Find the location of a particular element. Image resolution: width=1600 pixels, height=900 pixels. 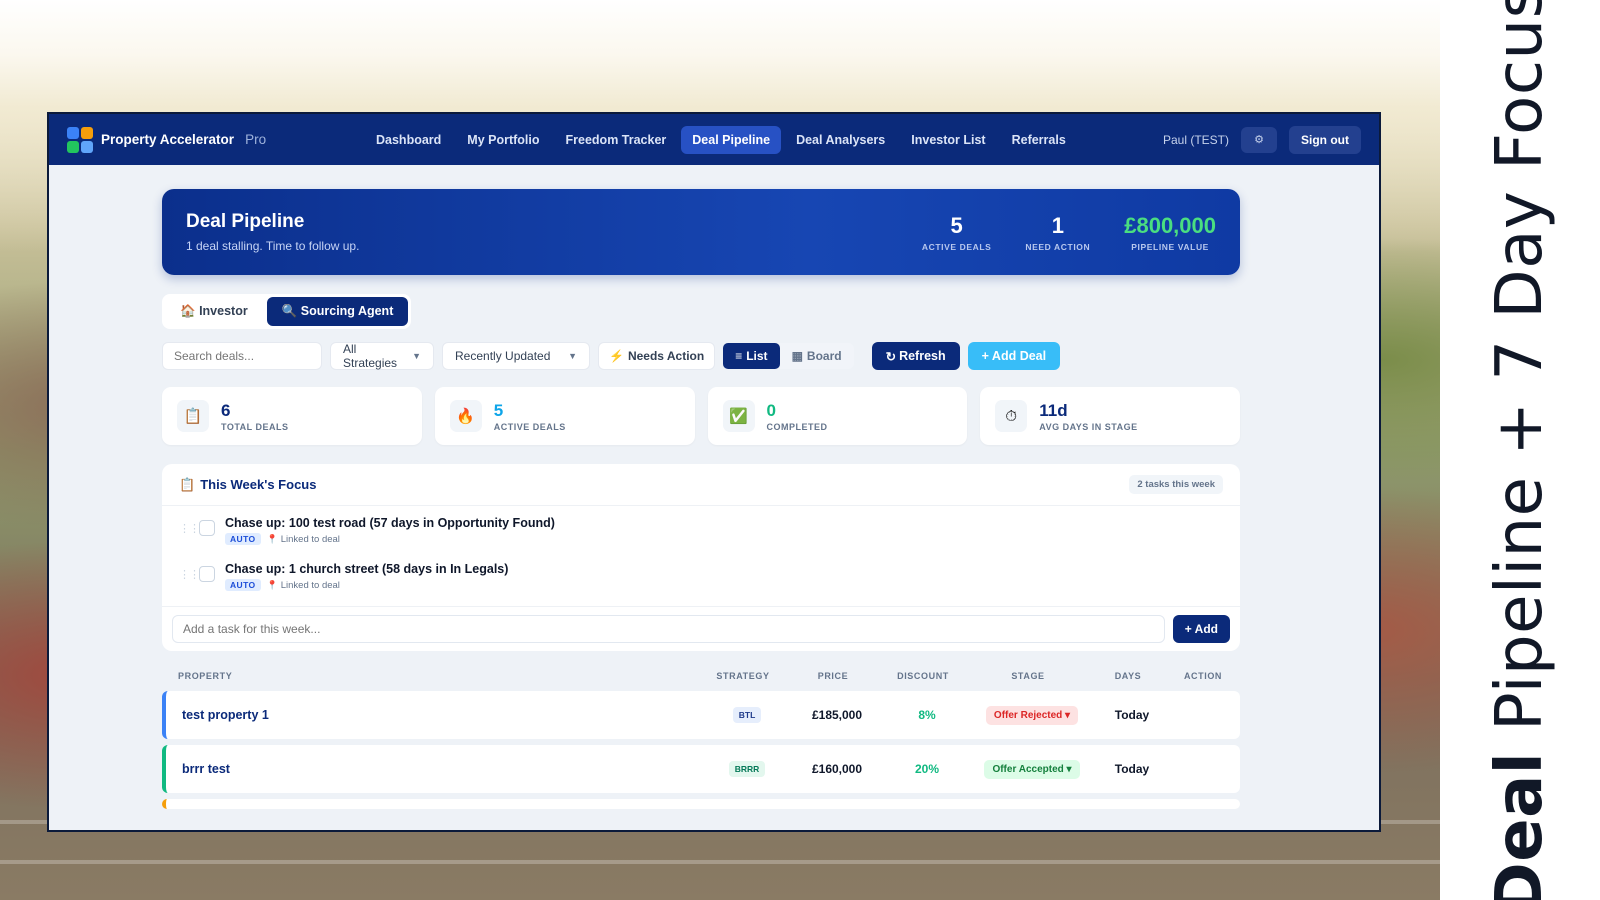

refresh-icon: ↻ is located at coordinates (891, 356).